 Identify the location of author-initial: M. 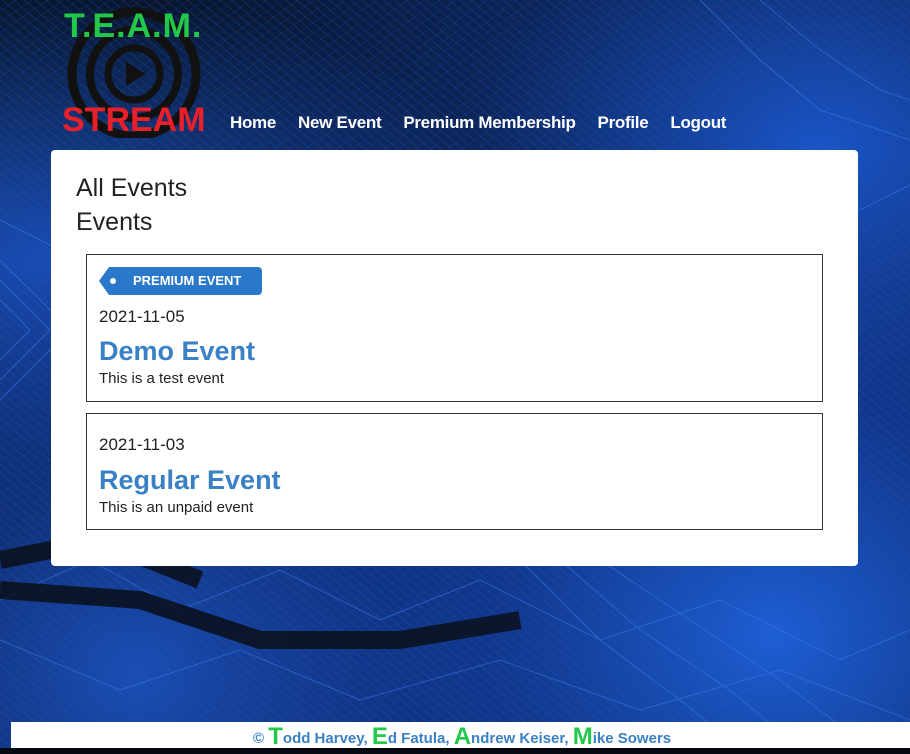
(582, 736).